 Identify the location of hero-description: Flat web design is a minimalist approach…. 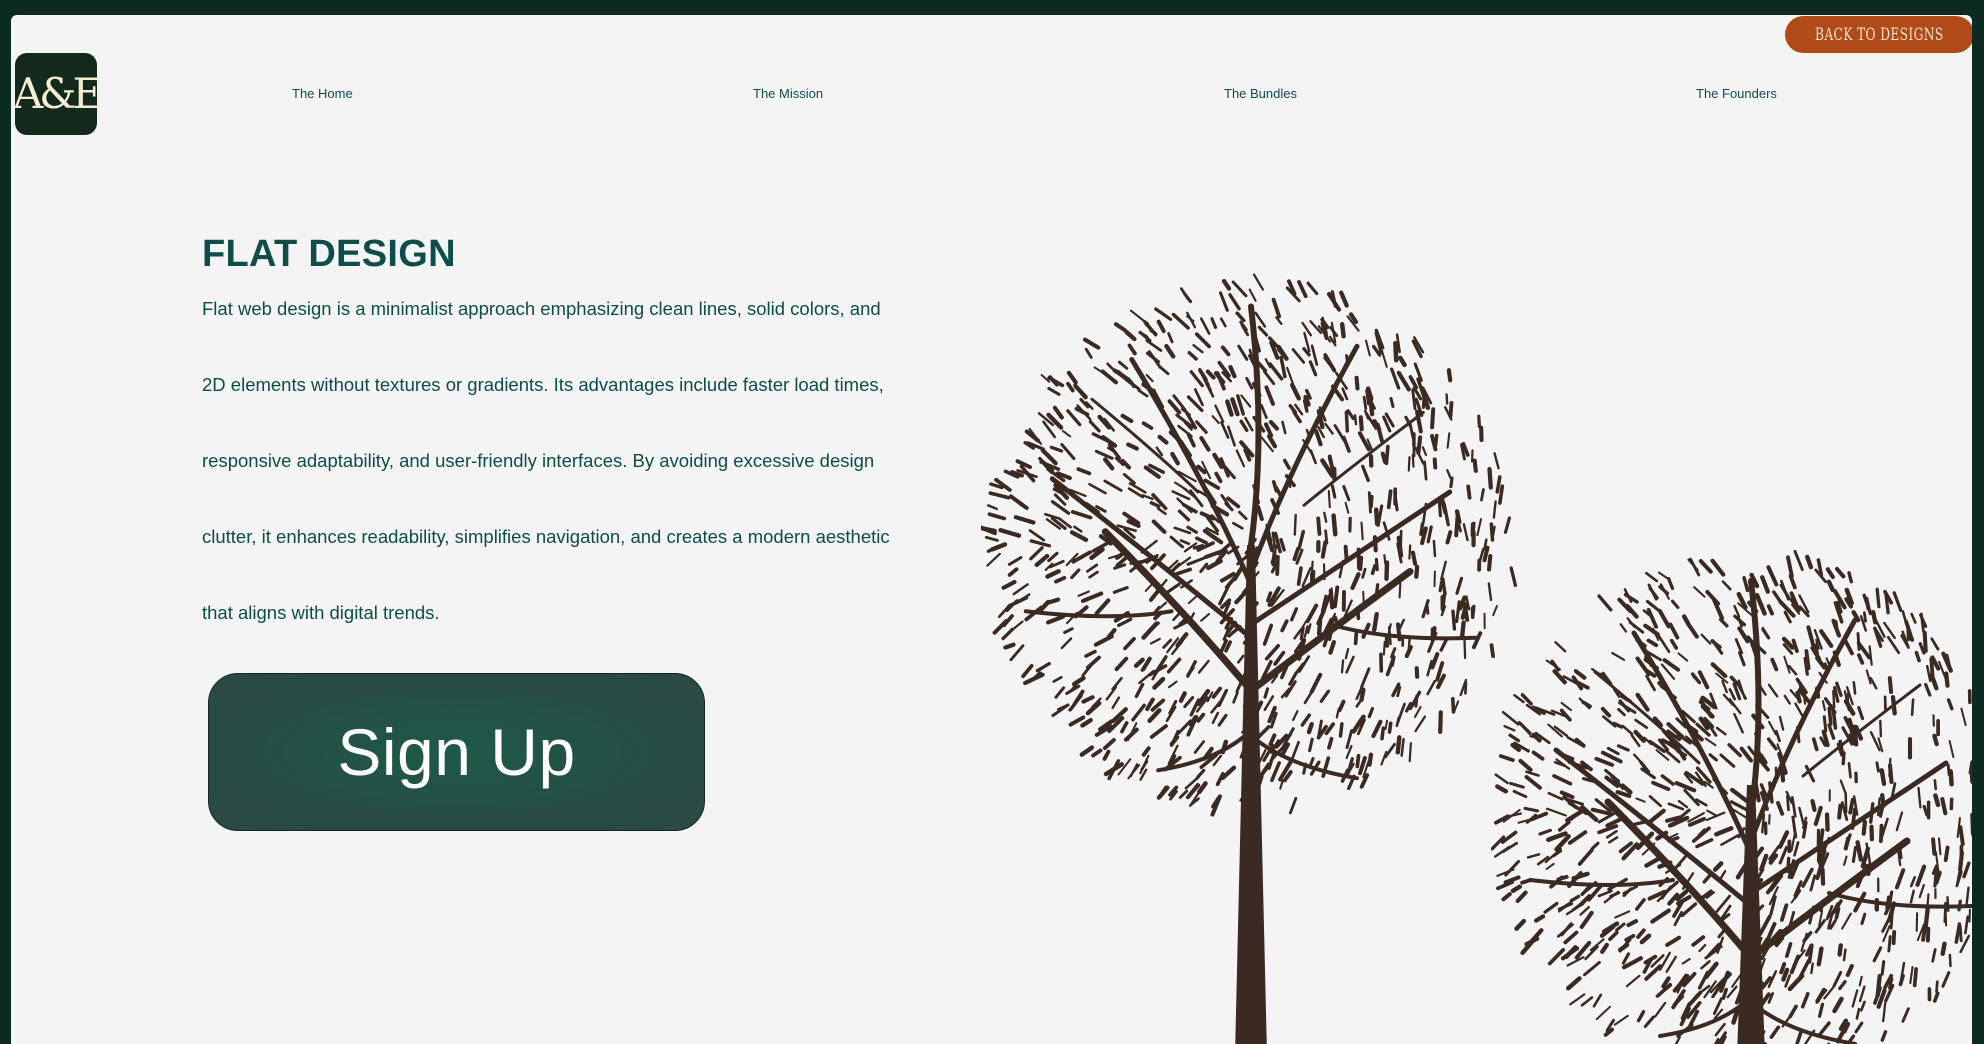
(572, 487).